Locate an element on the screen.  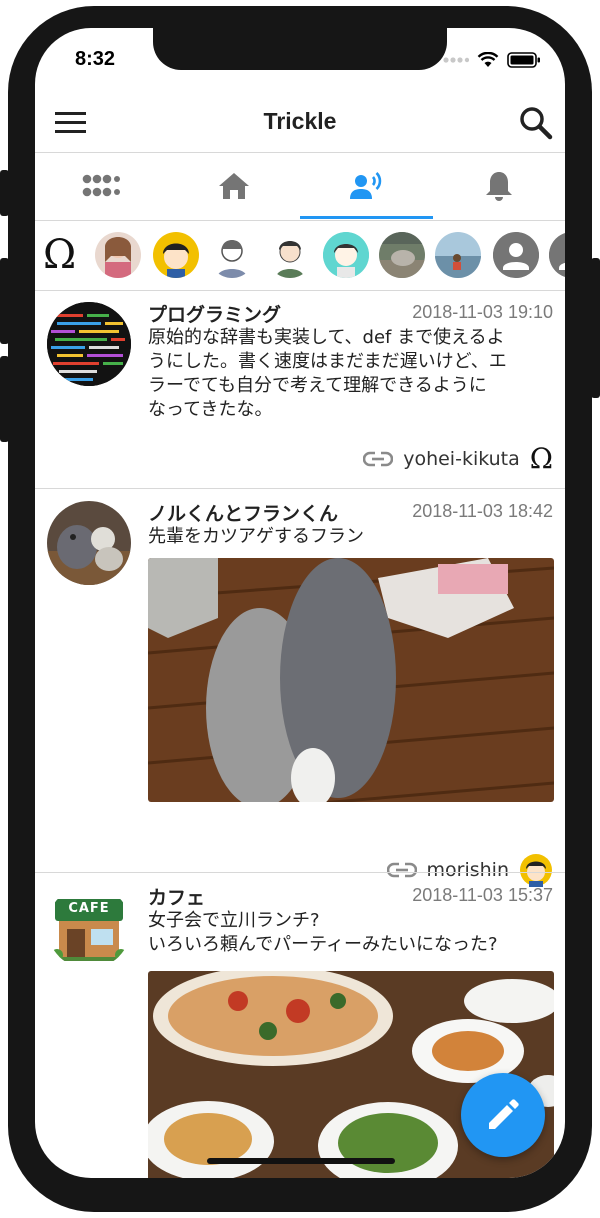
post-date: 2018-11-03 15:37 is located at coordinates (482, 895).